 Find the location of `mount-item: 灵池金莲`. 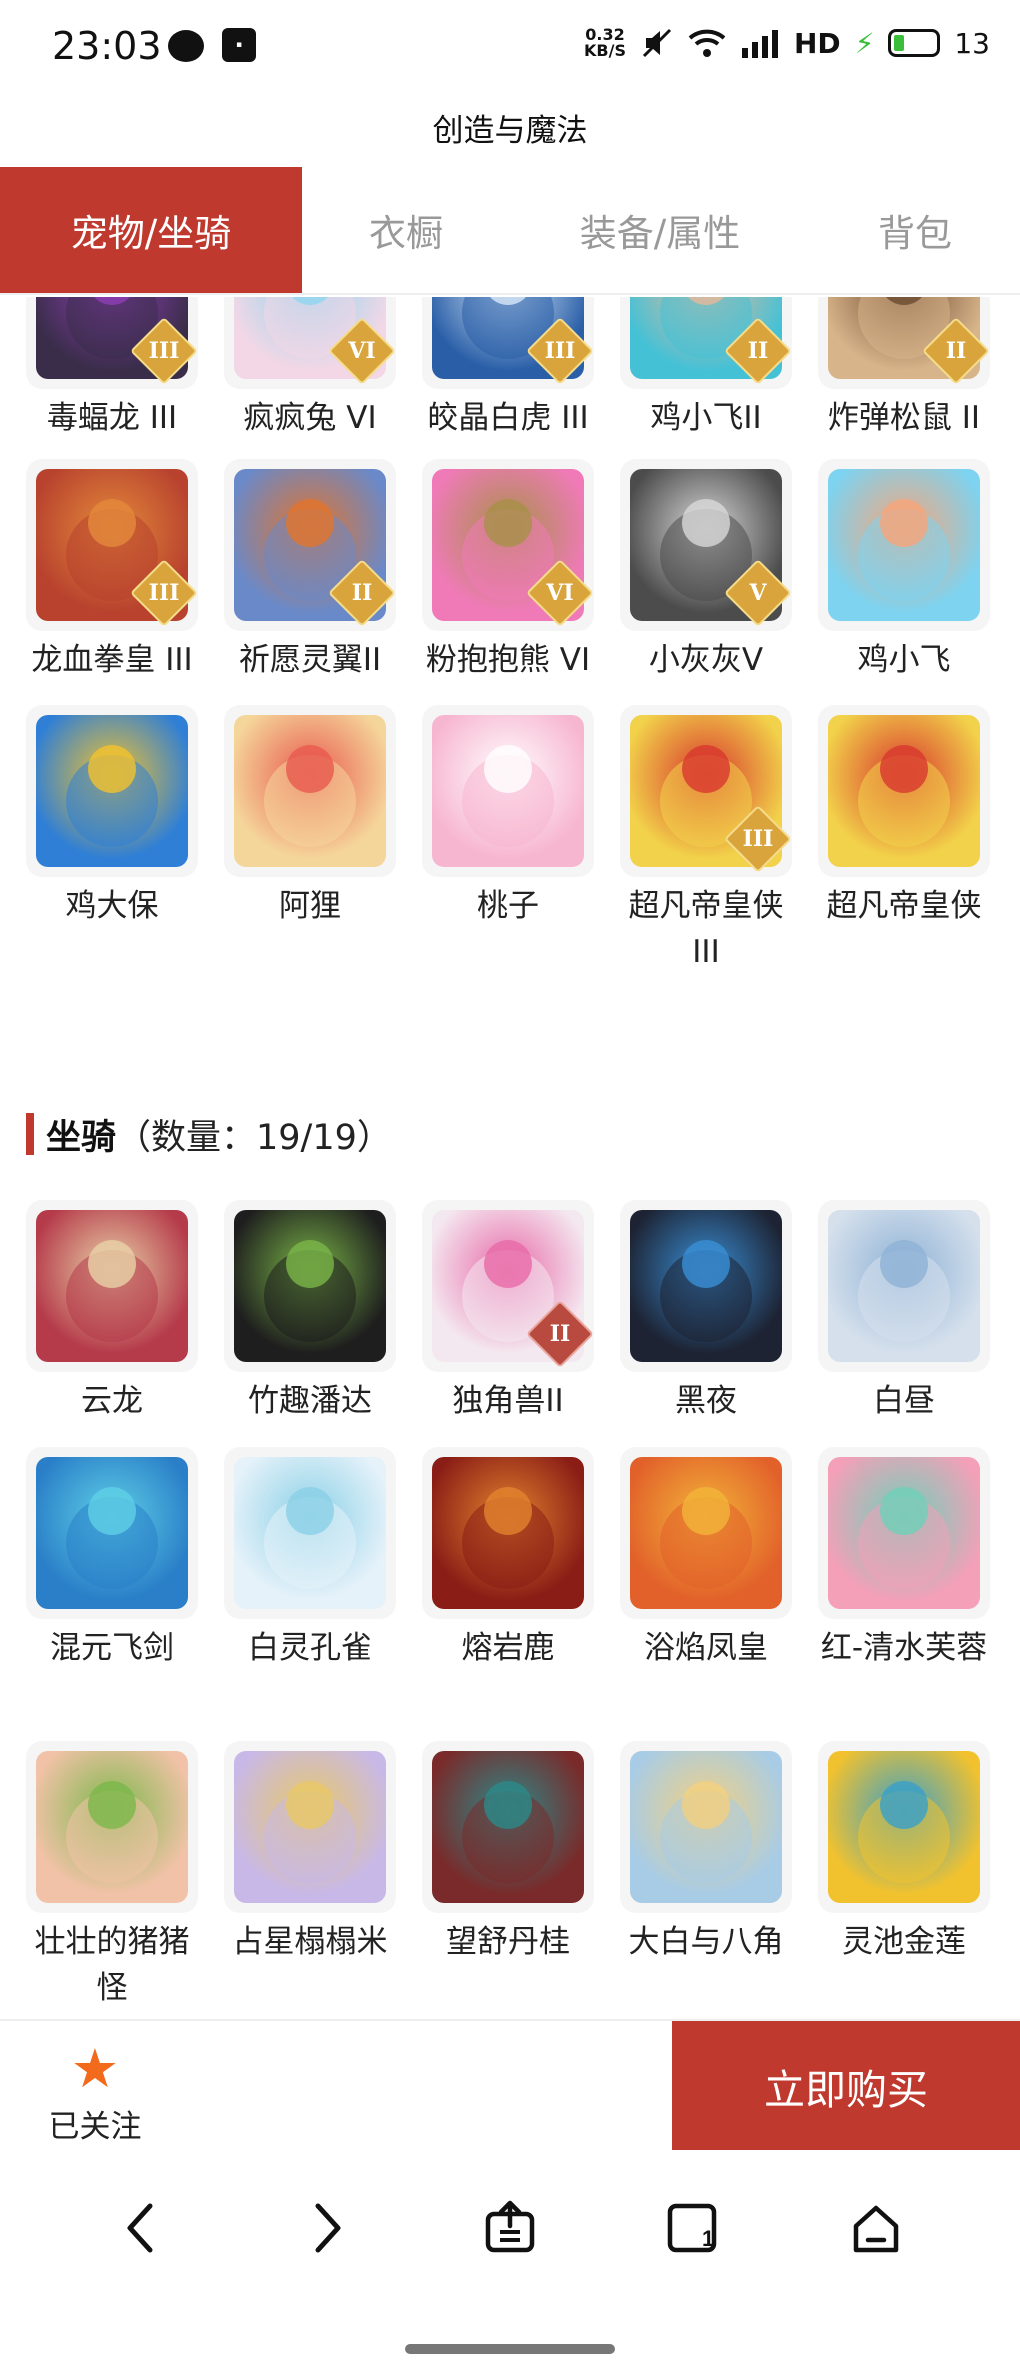

mount-item: 灵池金莲 is located at coordinates (904, 1853).